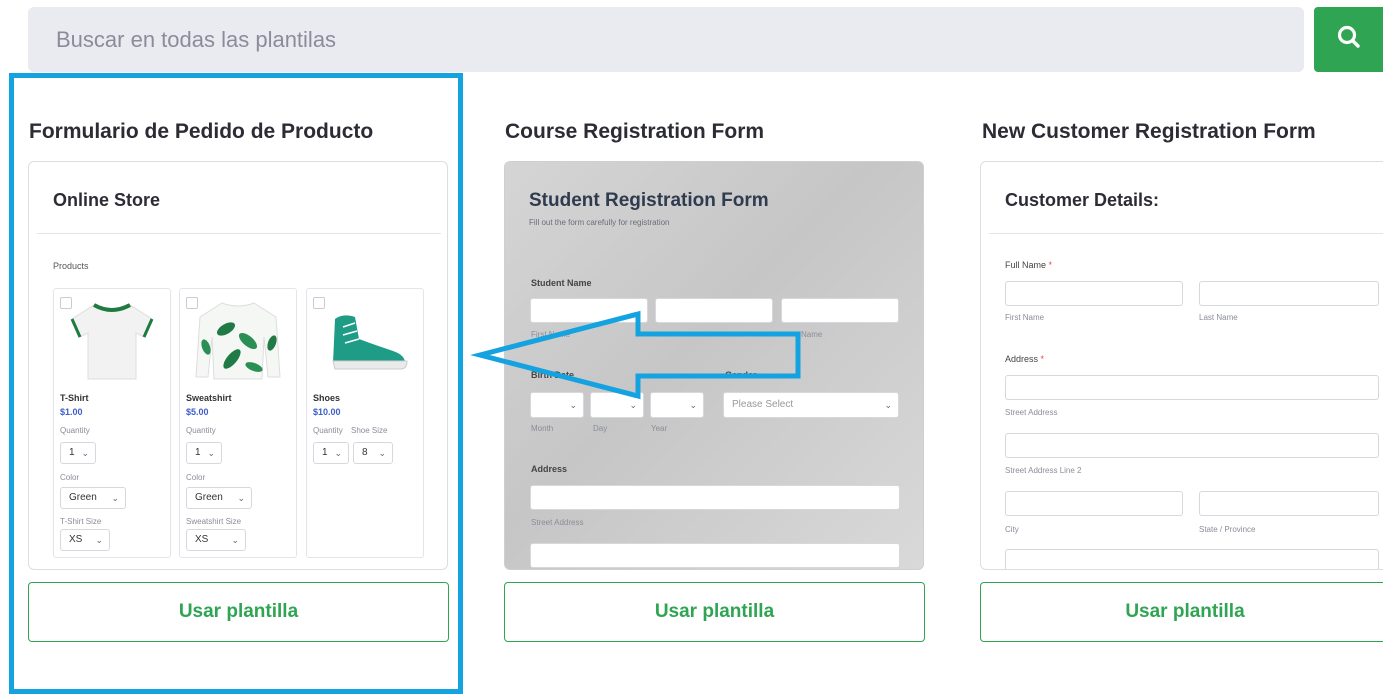 Image resolution: width=1383 pixels, height=694 pixels. I want to click on address-label: Address, so click(549, 469).